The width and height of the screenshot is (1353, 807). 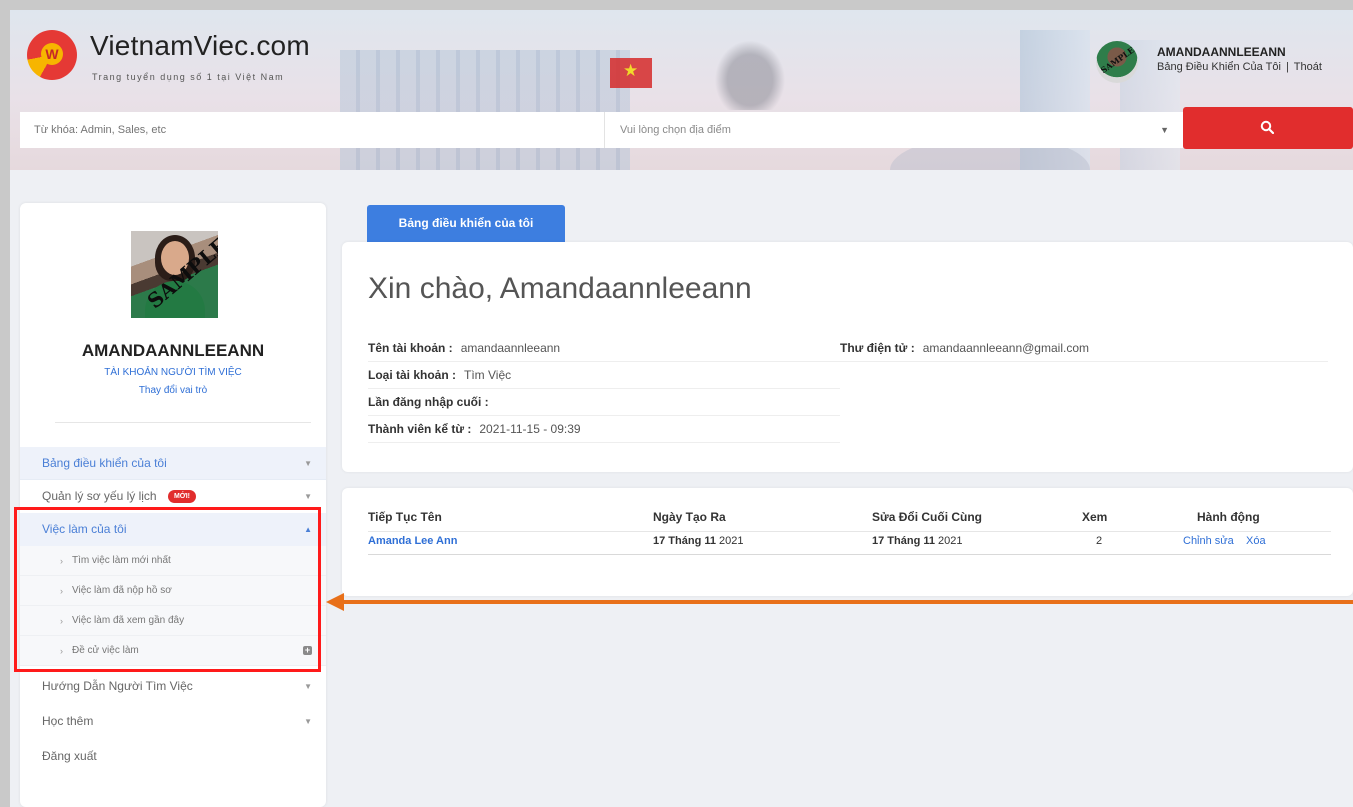 What do you see at coordinates (412, 541) in the screenshot?
I see `resume-name-link: Amanda Lee Ann` at bounding box center [412, 541].